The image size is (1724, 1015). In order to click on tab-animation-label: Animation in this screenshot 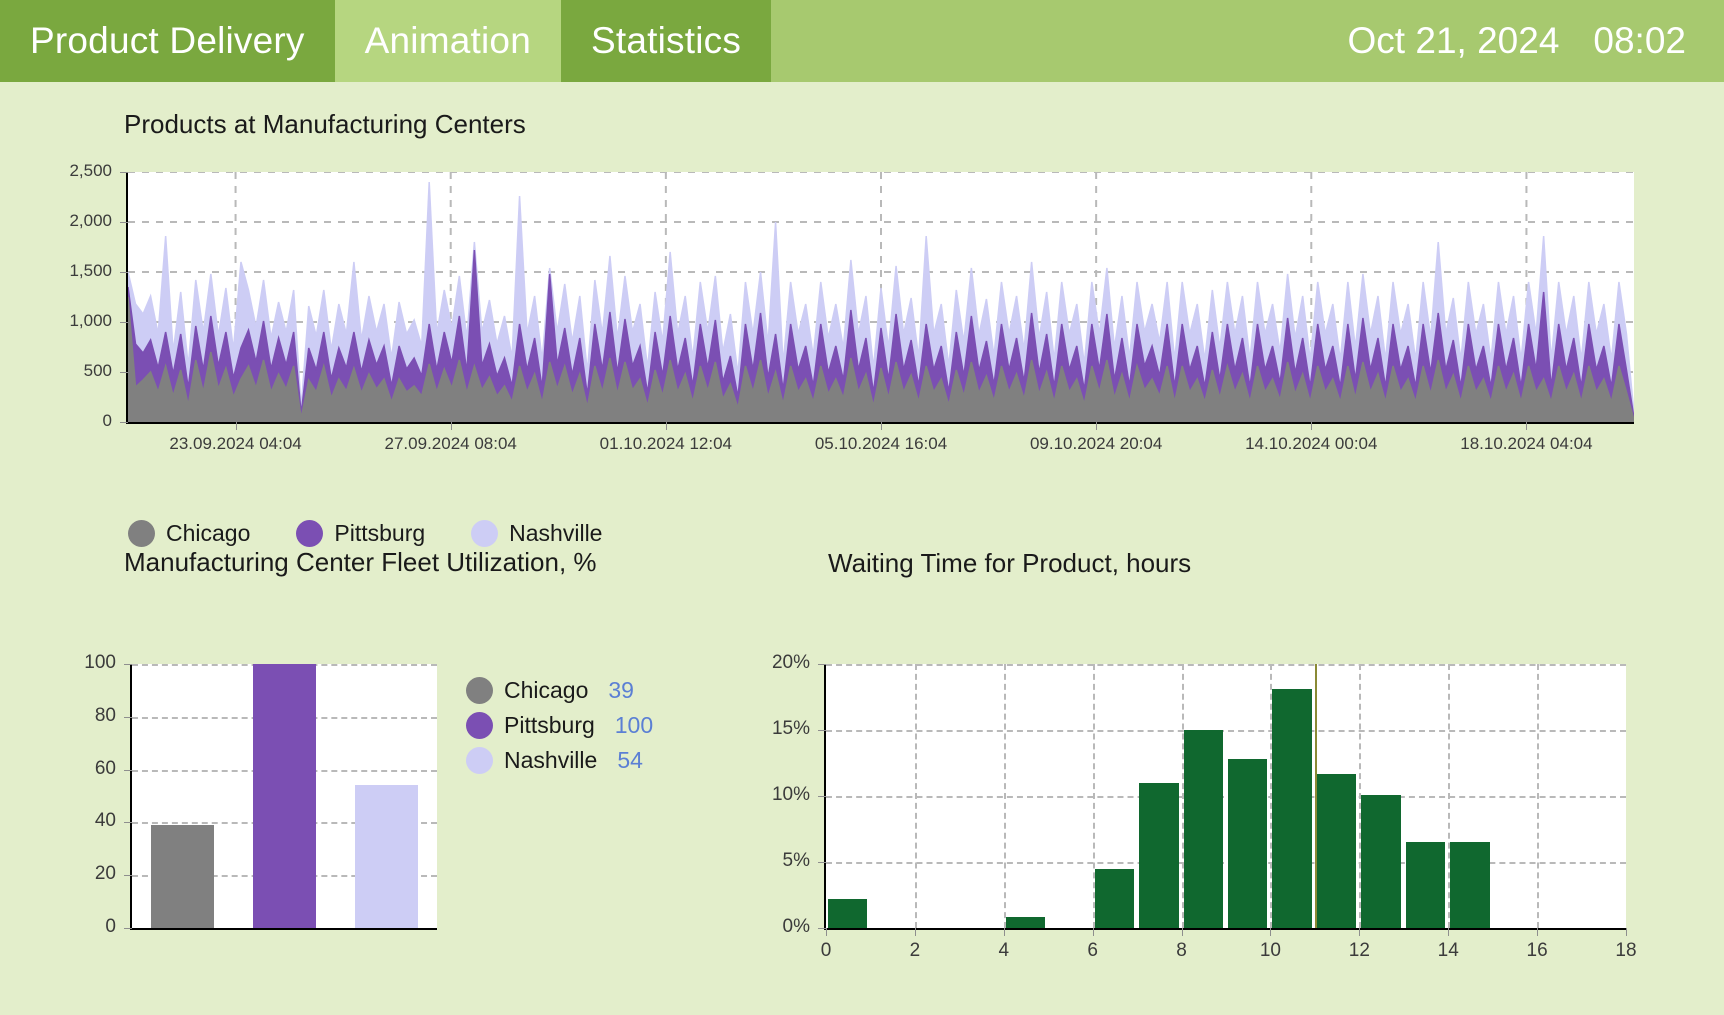, I will do `click(447, 40)`.